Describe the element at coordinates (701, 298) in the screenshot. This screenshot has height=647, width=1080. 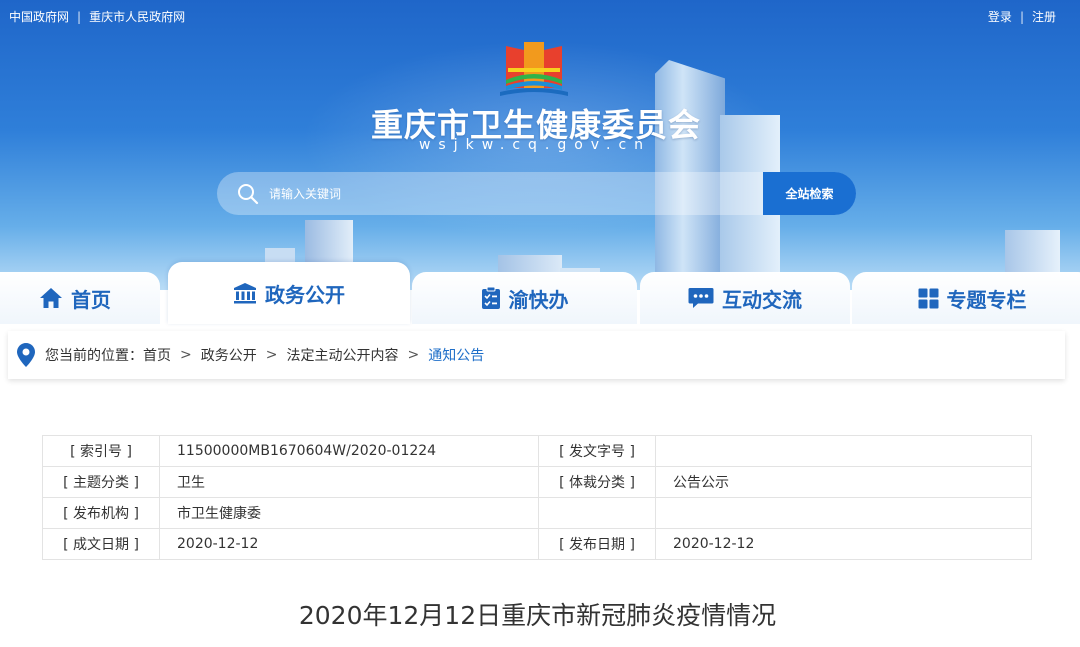
I see `chat-bubble-icon` at that location.